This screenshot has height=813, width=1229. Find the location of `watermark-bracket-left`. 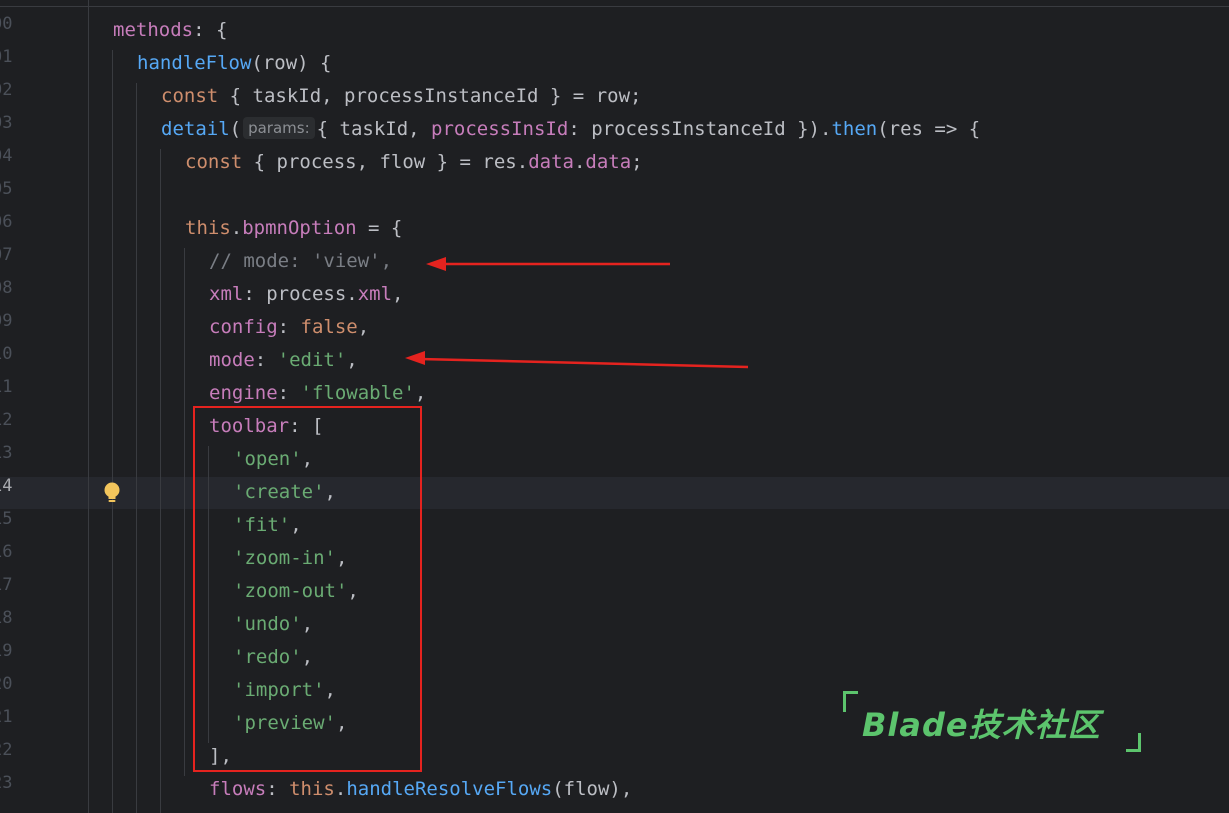

watermark-bracket-left is located at coordinates (850, 701).